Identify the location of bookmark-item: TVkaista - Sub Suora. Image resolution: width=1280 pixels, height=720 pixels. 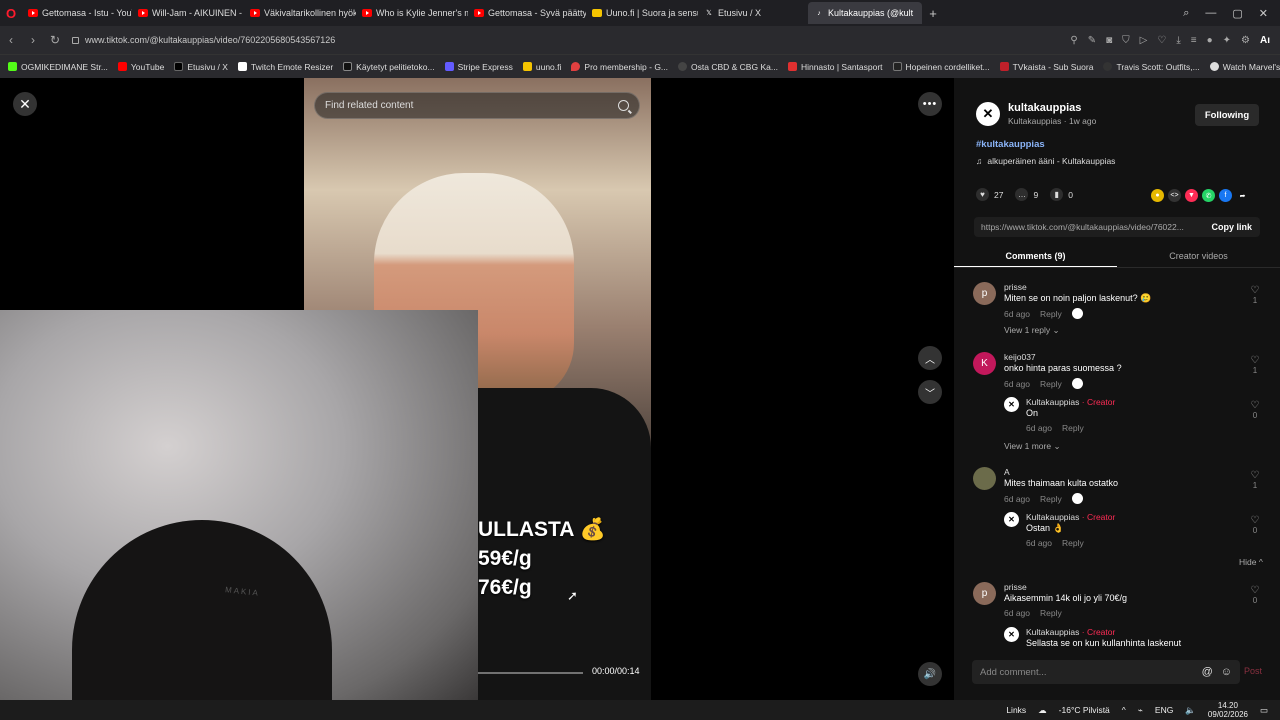
(1046, 67).